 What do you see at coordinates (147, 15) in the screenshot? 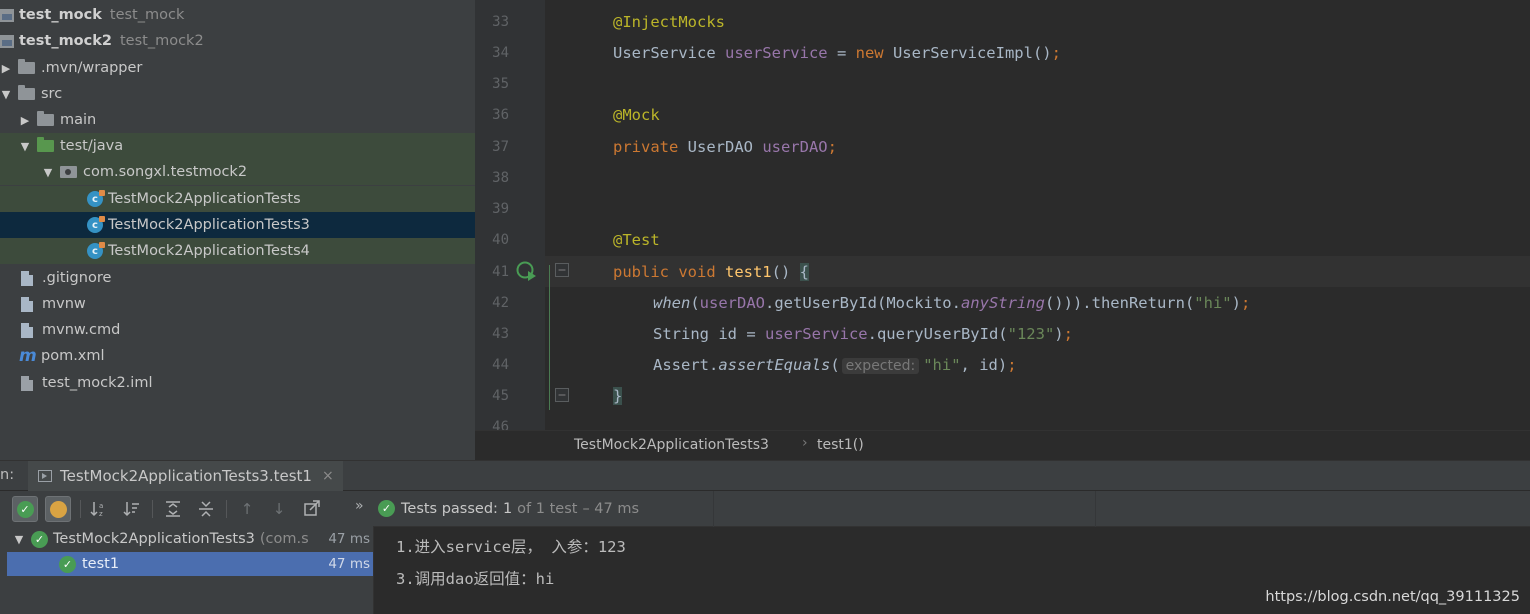
I see `tree-item-sublabel: test_mock` at bounding box center [147, 15].